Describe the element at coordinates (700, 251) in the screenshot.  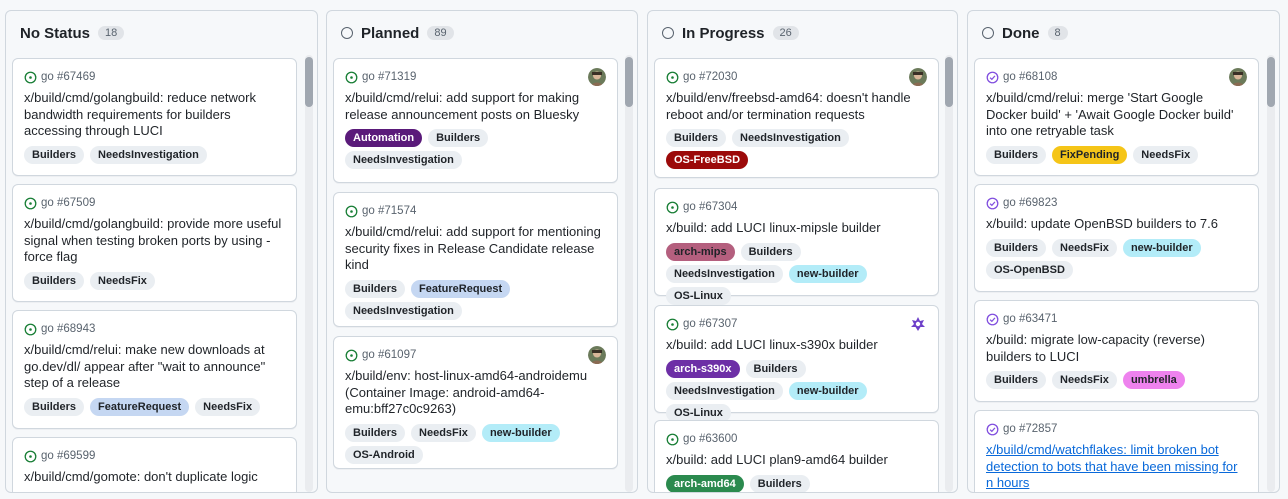
I see `issue-label: arch-mips` at that location.